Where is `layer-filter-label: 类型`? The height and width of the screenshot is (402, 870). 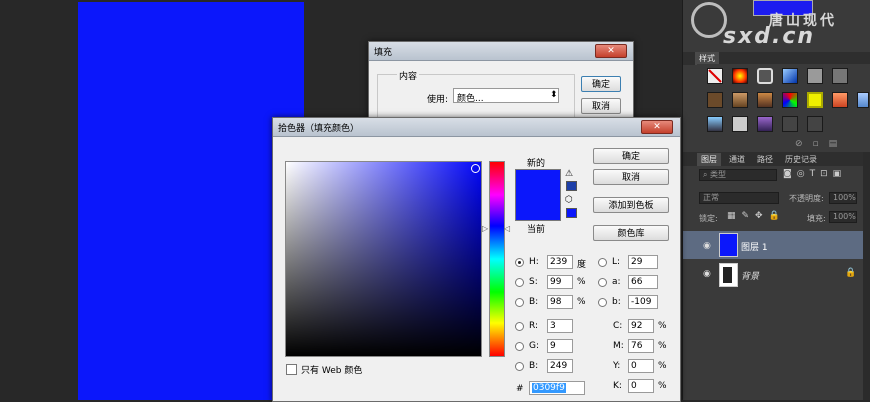
layer-filter-label: 类型 is located at coordinates (718, 174).